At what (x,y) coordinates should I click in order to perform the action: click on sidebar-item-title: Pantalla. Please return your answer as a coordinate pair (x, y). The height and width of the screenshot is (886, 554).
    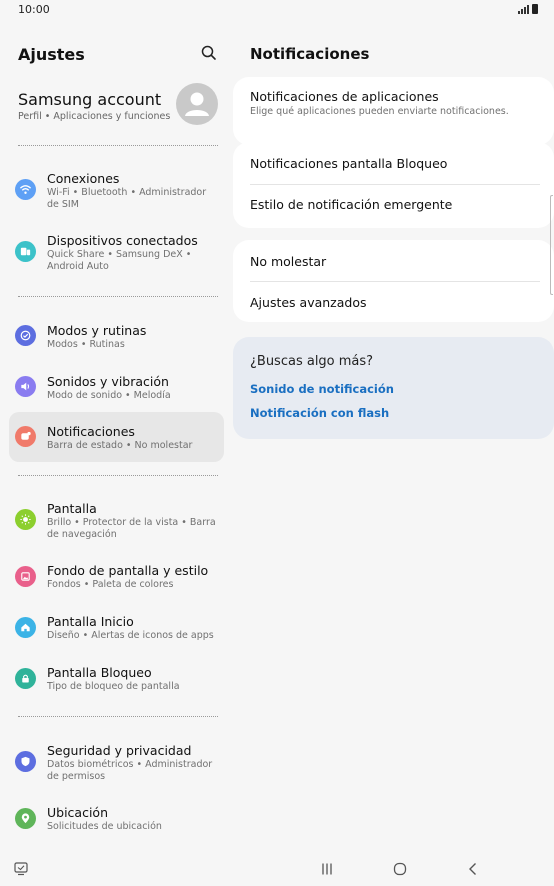
    Looking at the image, I should click on (72, 508).